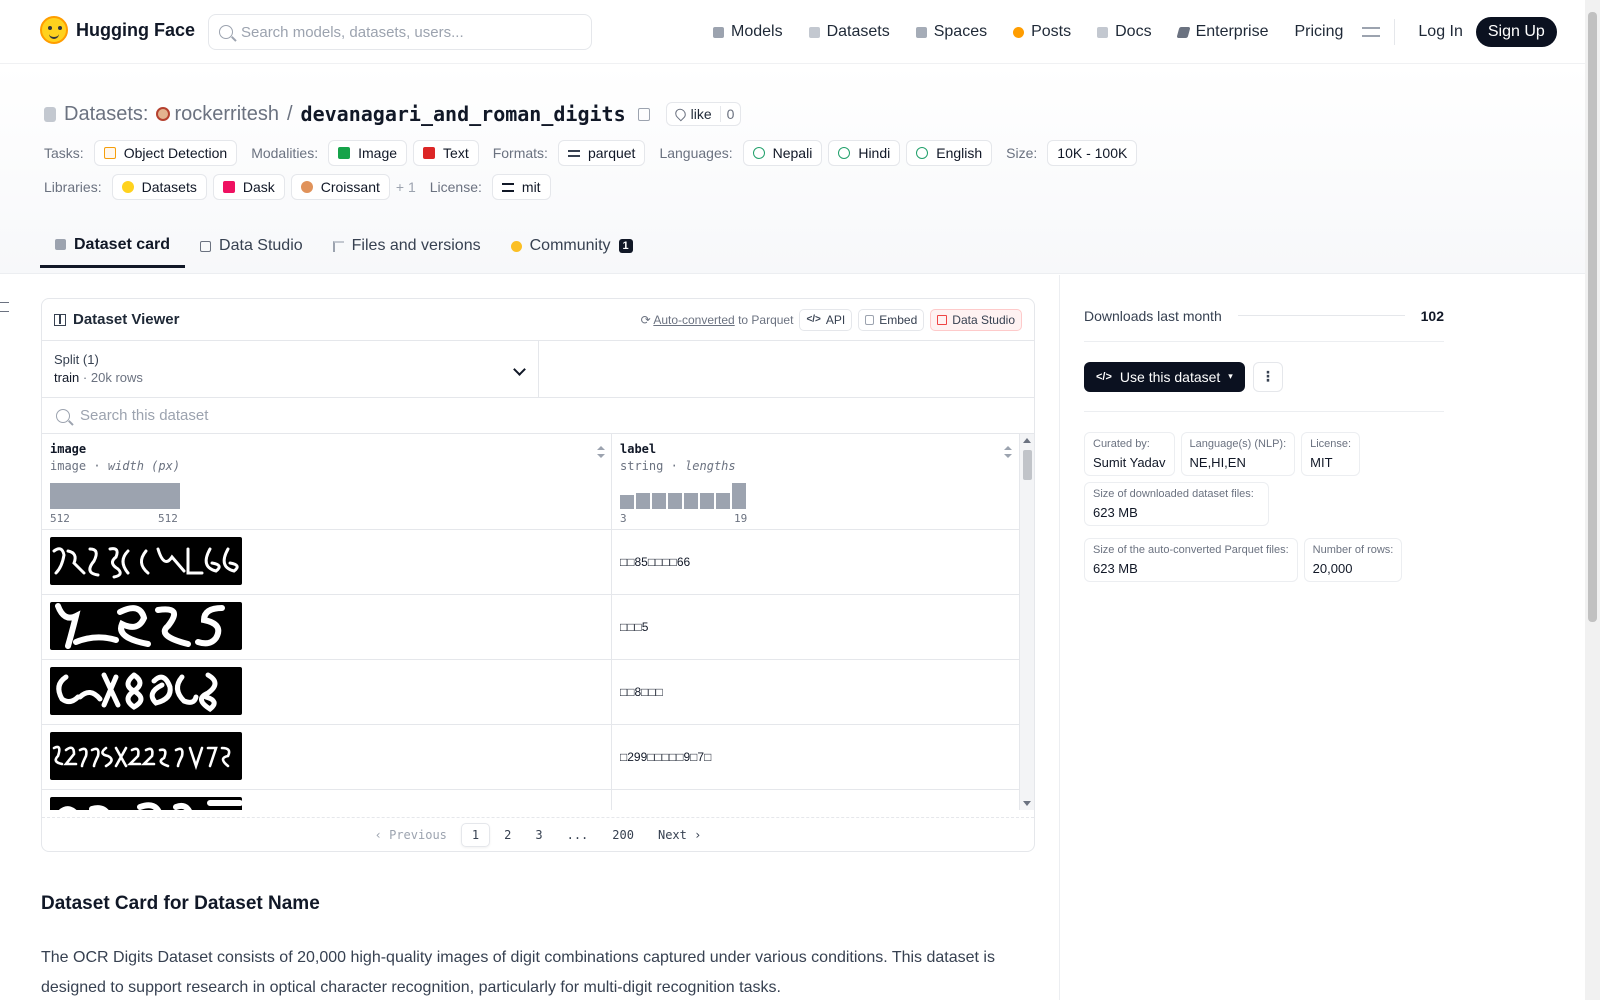 Image resolution: width=1600 pixels, height=1000 pixels. I want to click on tag-text: Text, so click(446, 153).